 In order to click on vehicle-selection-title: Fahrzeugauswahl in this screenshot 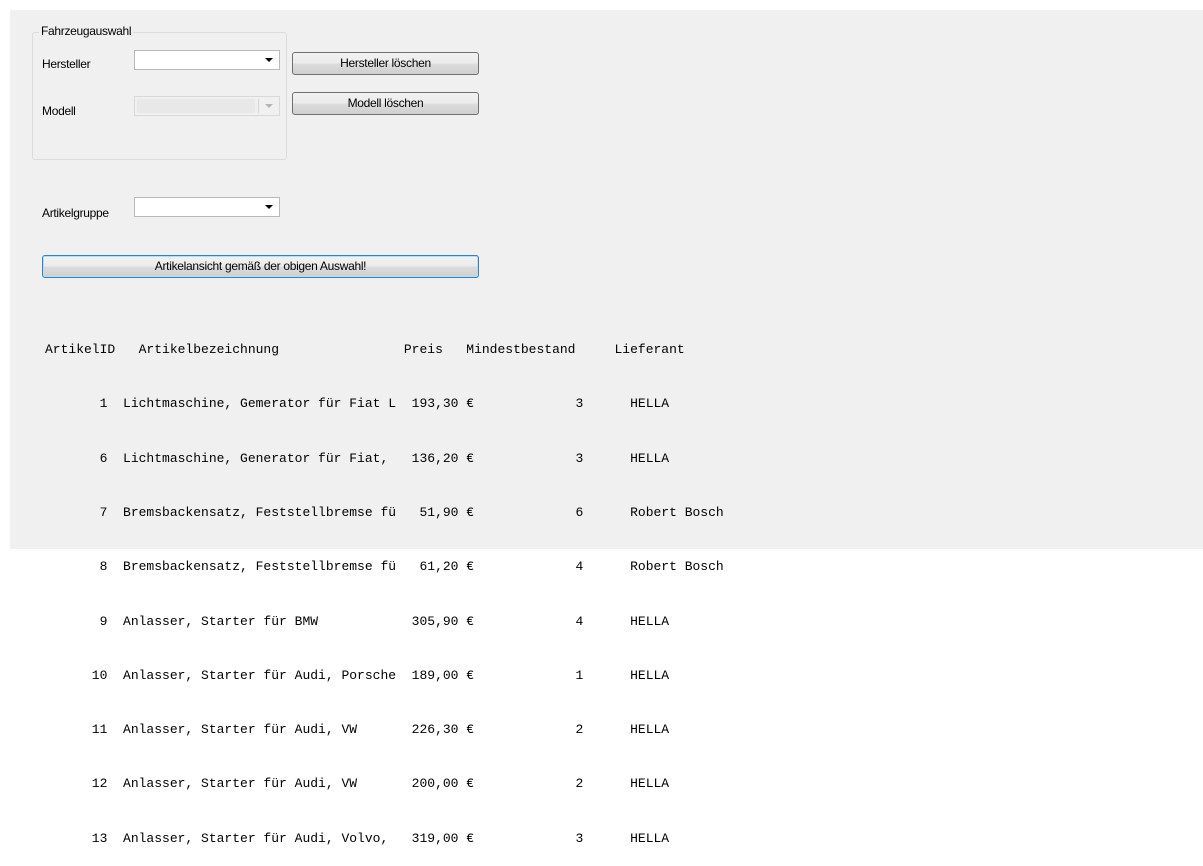, I will do `click(86, 31)`.